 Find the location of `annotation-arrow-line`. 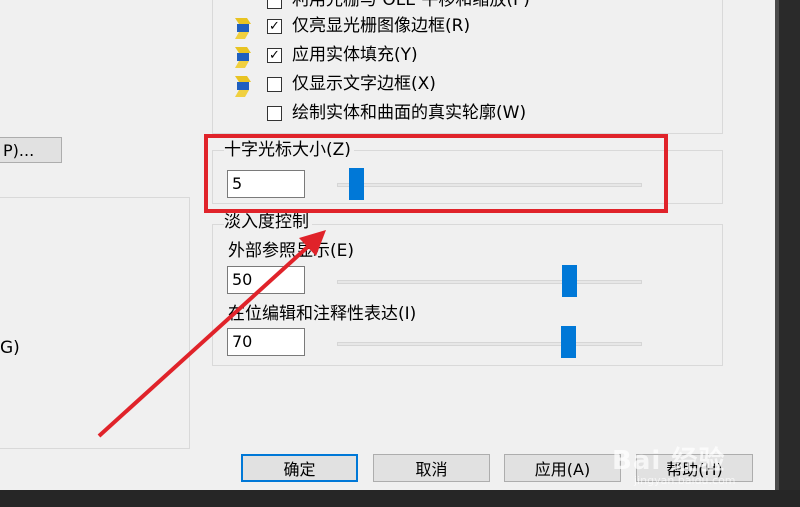

annotation-arrow-line is located at coordinates (205, 339).